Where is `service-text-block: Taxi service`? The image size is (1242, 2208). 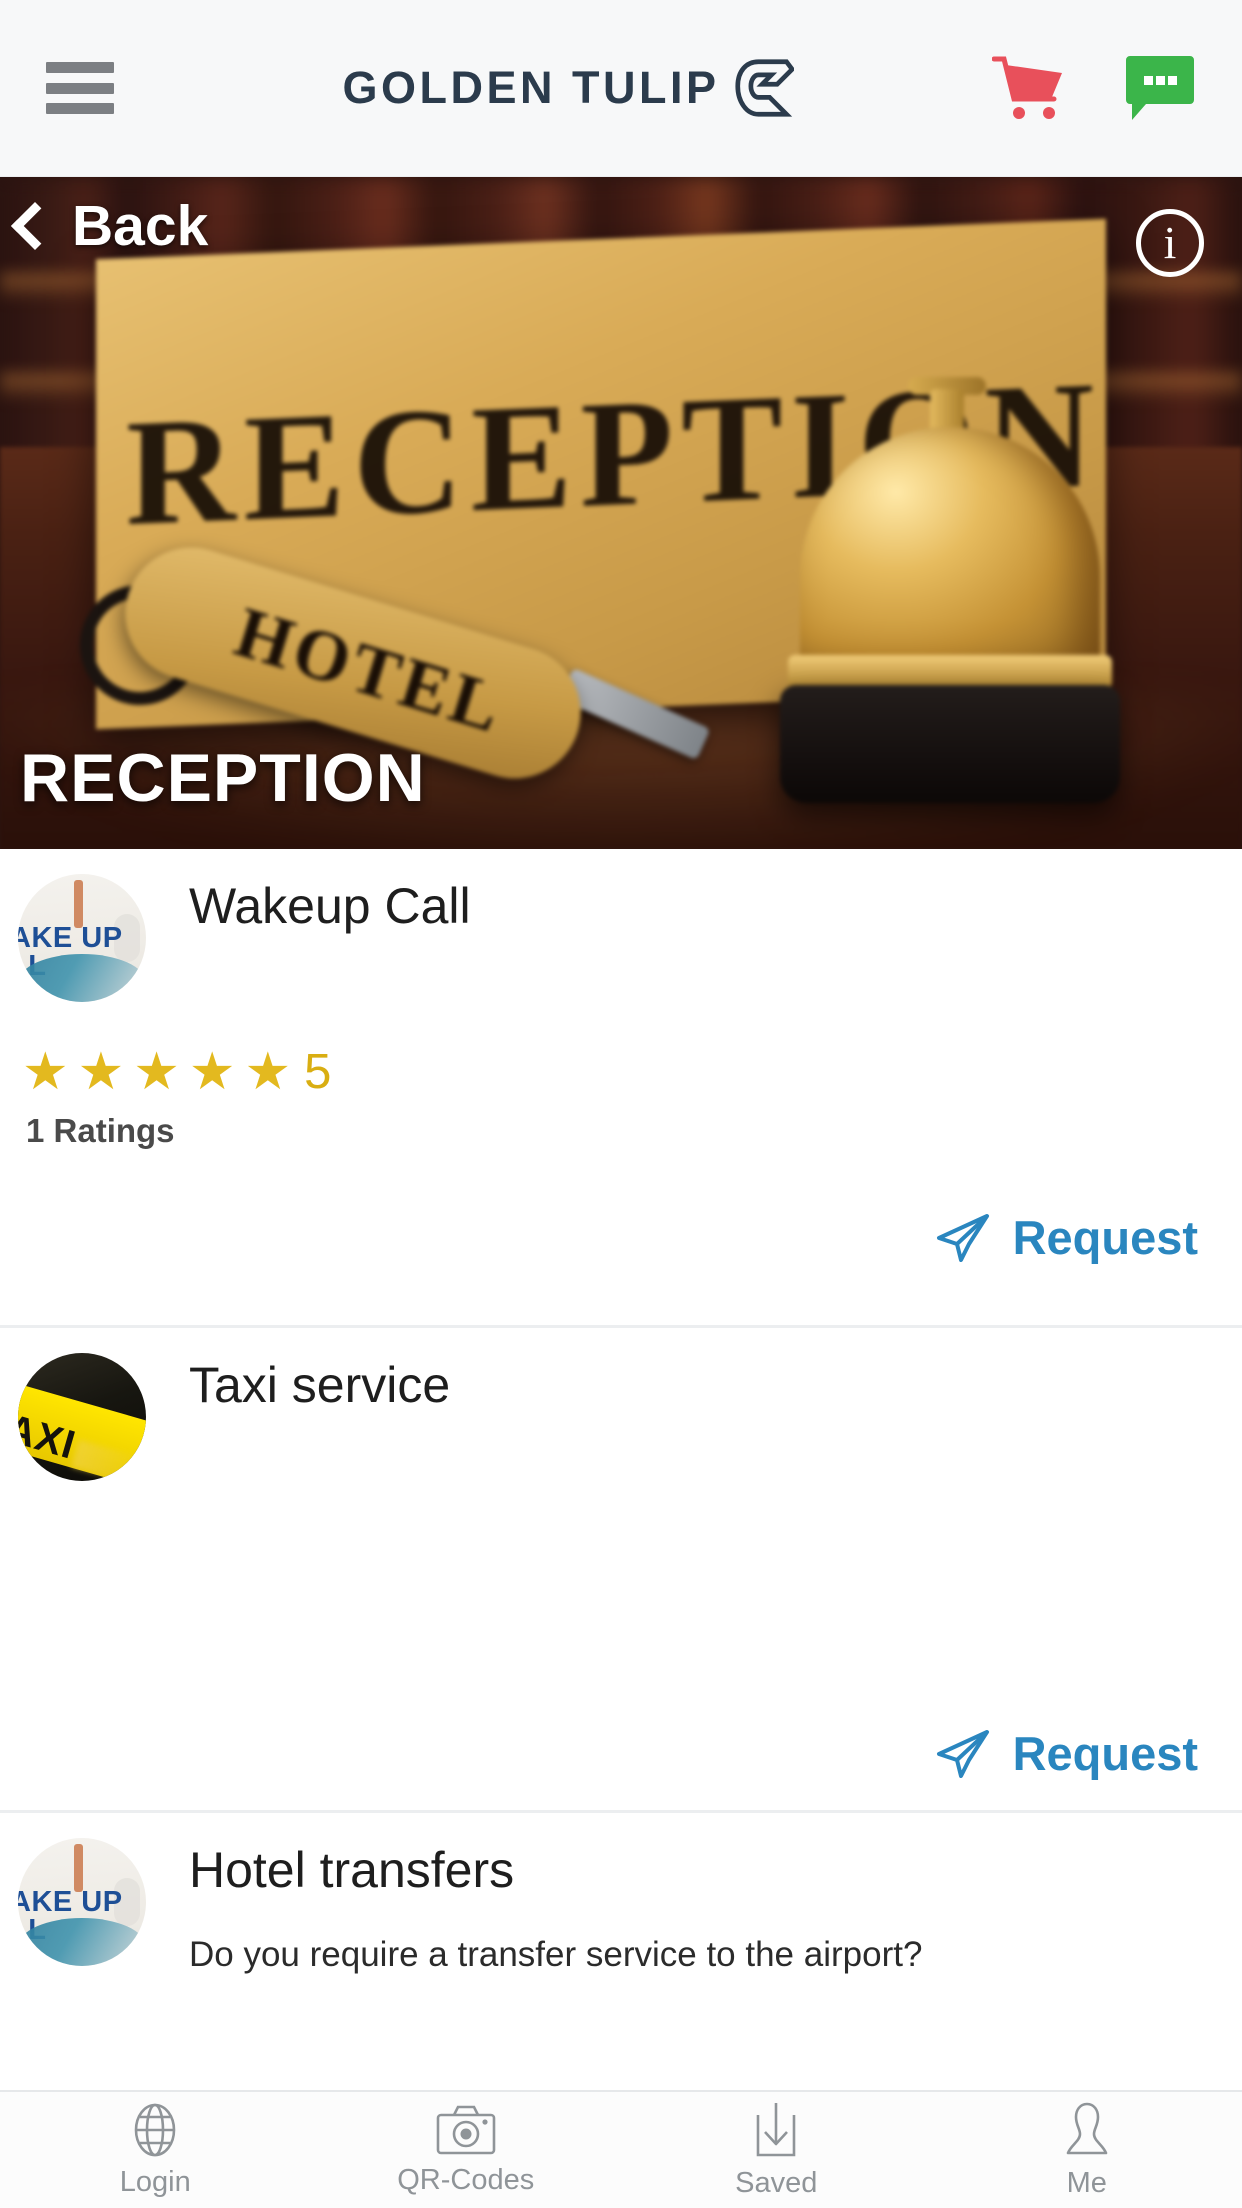
service-text-block: Taxi service is located at coordinates (694, 1382).